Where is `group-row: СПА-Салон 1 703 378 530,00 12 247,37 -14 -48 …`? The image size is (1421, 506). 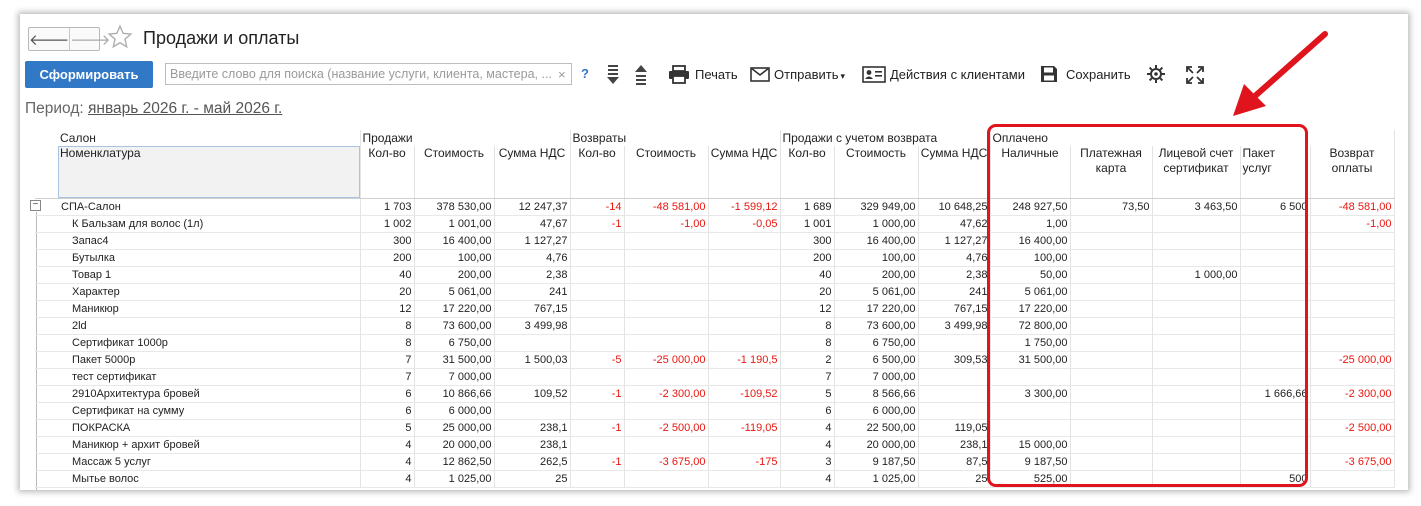 group-row: СПА-Салон 1 703 378 530,00 12 247,37 -14 -48 … is located at coordinates (715, 207).